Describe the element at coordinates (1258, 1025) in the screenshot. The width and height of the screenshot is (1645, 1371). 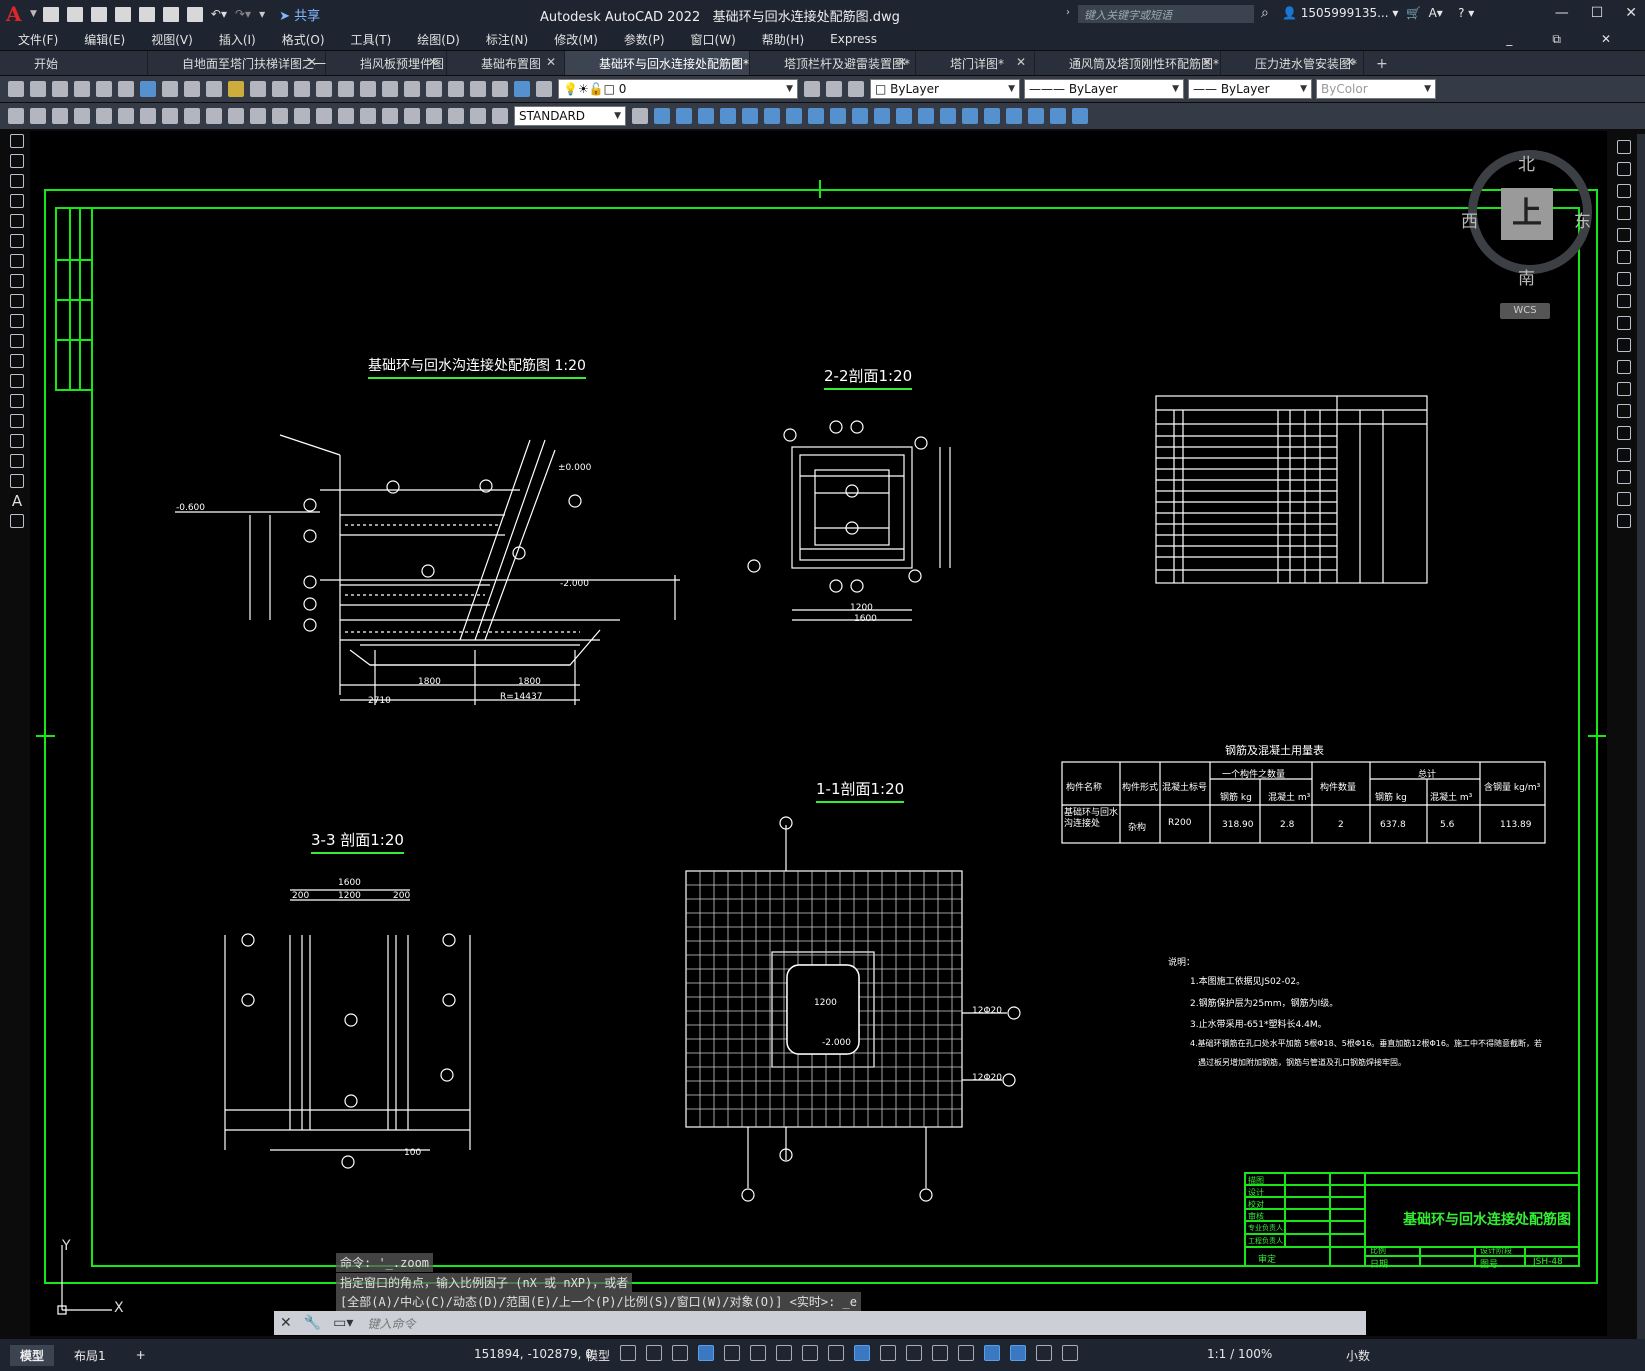
I see `note-3: 3.止水带采用-651*塑料长4.4M。` at that location.